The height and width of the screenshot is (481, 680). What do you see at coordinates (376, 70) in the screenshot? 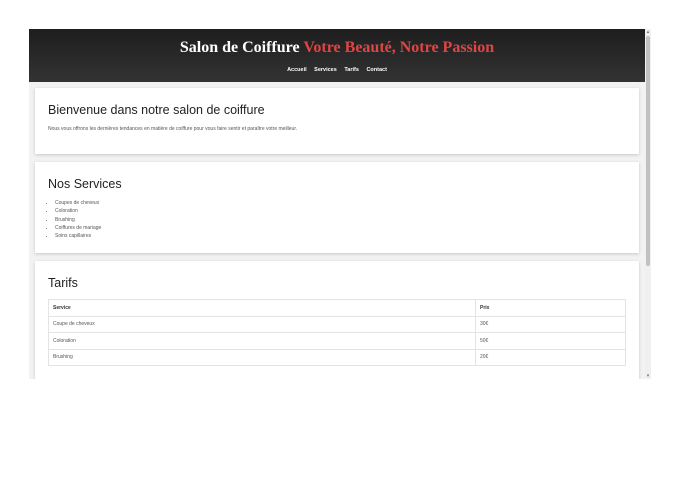
I see `nav-link-contact: Contact` at bounding box center [376, 70].